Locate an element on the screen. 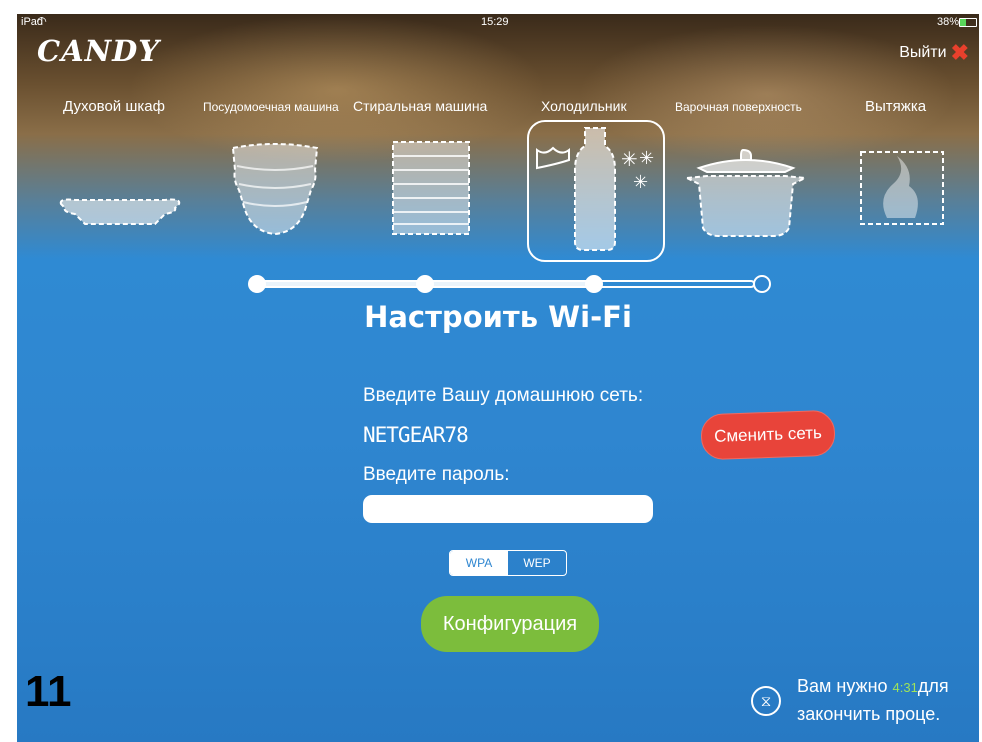 The image size is (982, 742). configure-button: Конфигурация is located at coordinates (510, 624).